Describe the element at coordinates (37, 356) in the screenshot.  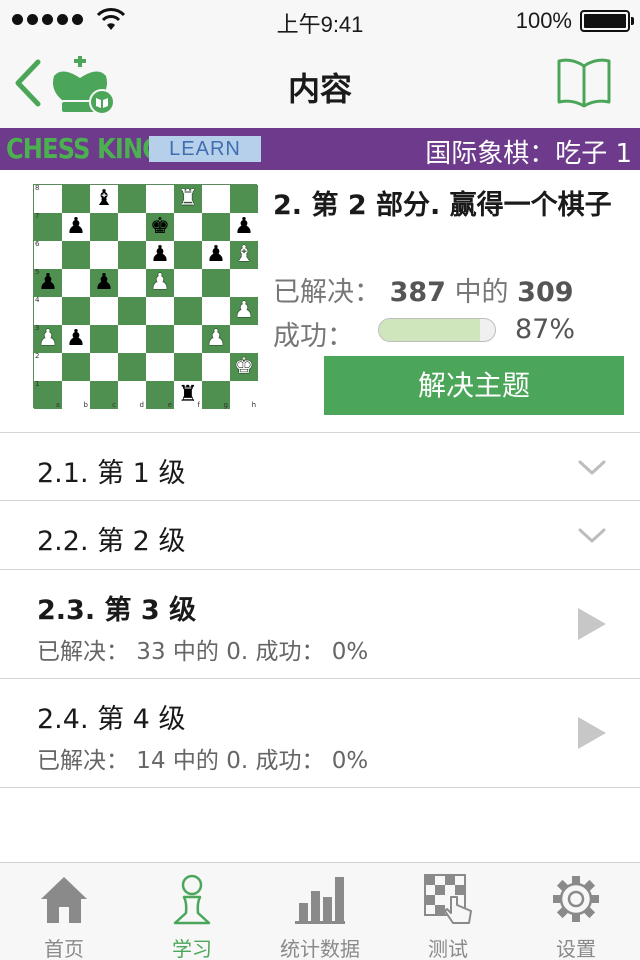
I see `rank-label: 2` at that location.